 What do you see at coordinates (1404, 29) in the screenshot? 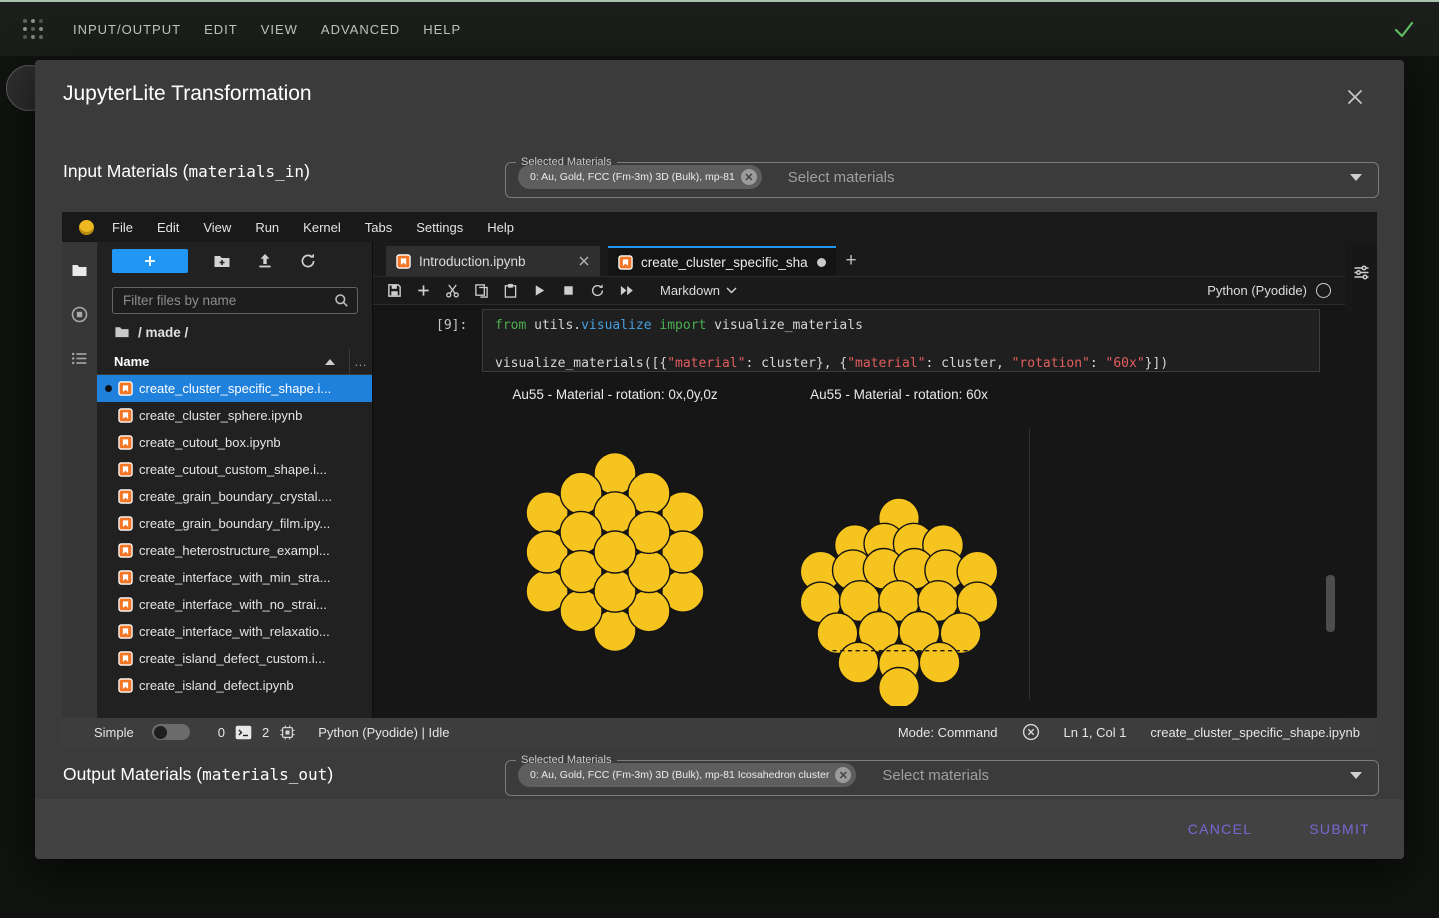
I see `check-icon` at bounding box center [1404, 29].